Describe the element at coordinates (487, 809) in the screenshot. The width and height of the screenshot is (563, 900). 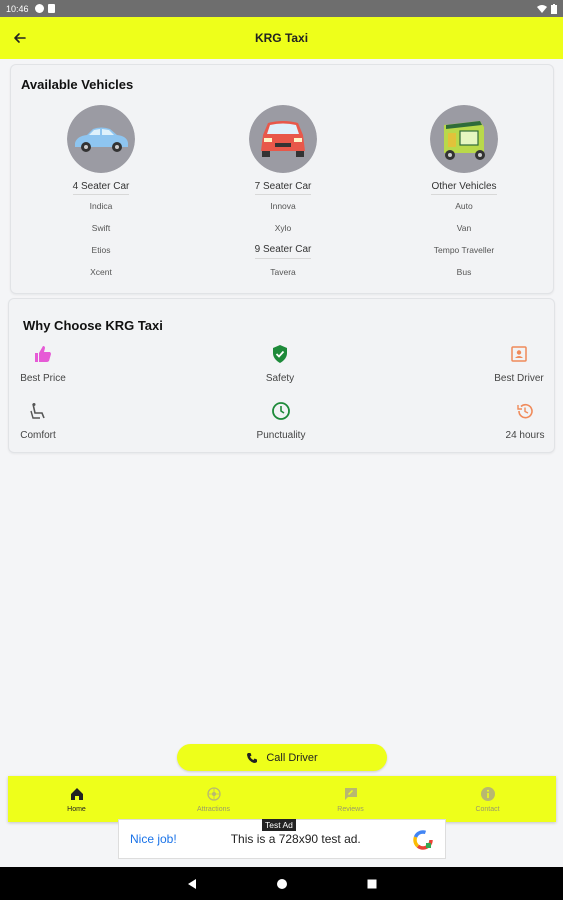
I see `nav-label: Contact` at that location.